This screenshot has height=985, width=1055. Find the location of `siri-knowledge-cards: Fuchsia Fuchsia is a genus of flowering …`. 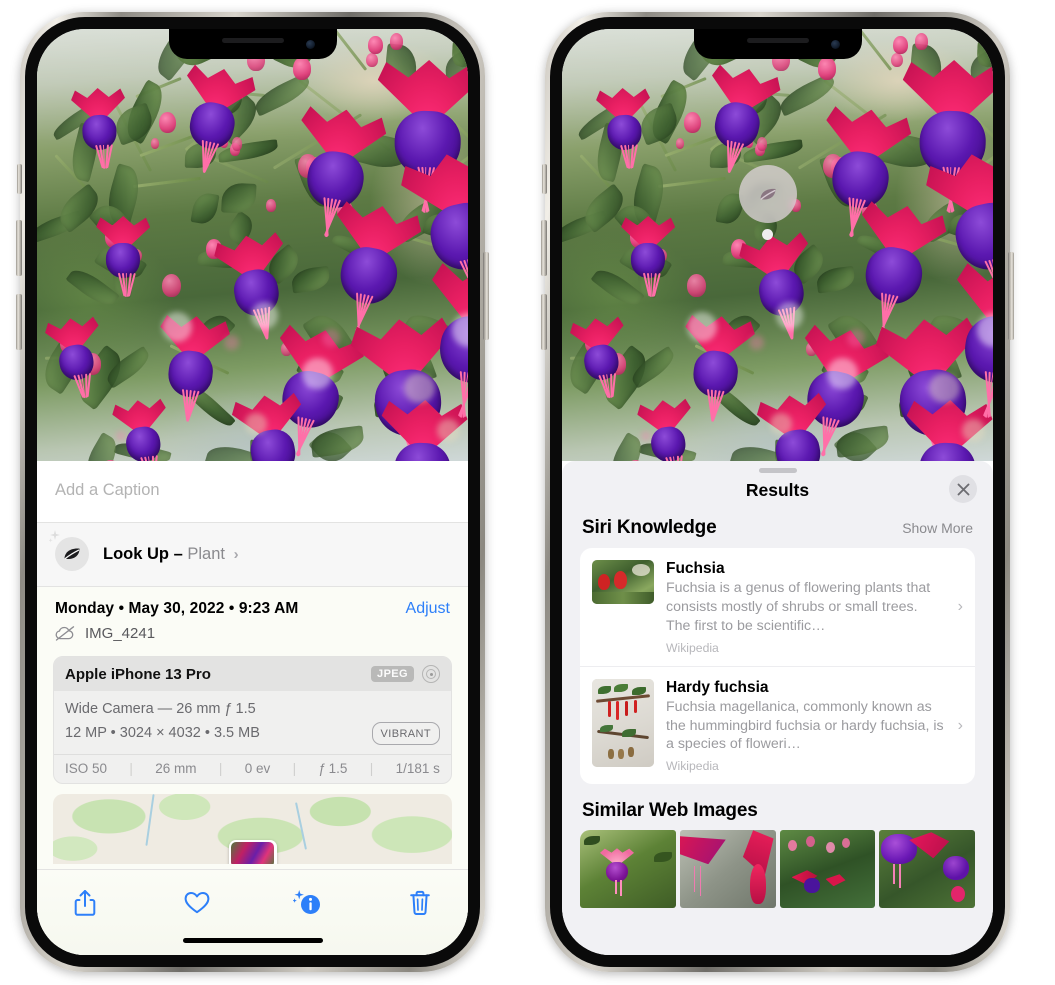

siri-knowledge-cards: Fuchsia Fuchsia is a genus of flowering … is located at coordinates (777, 666).